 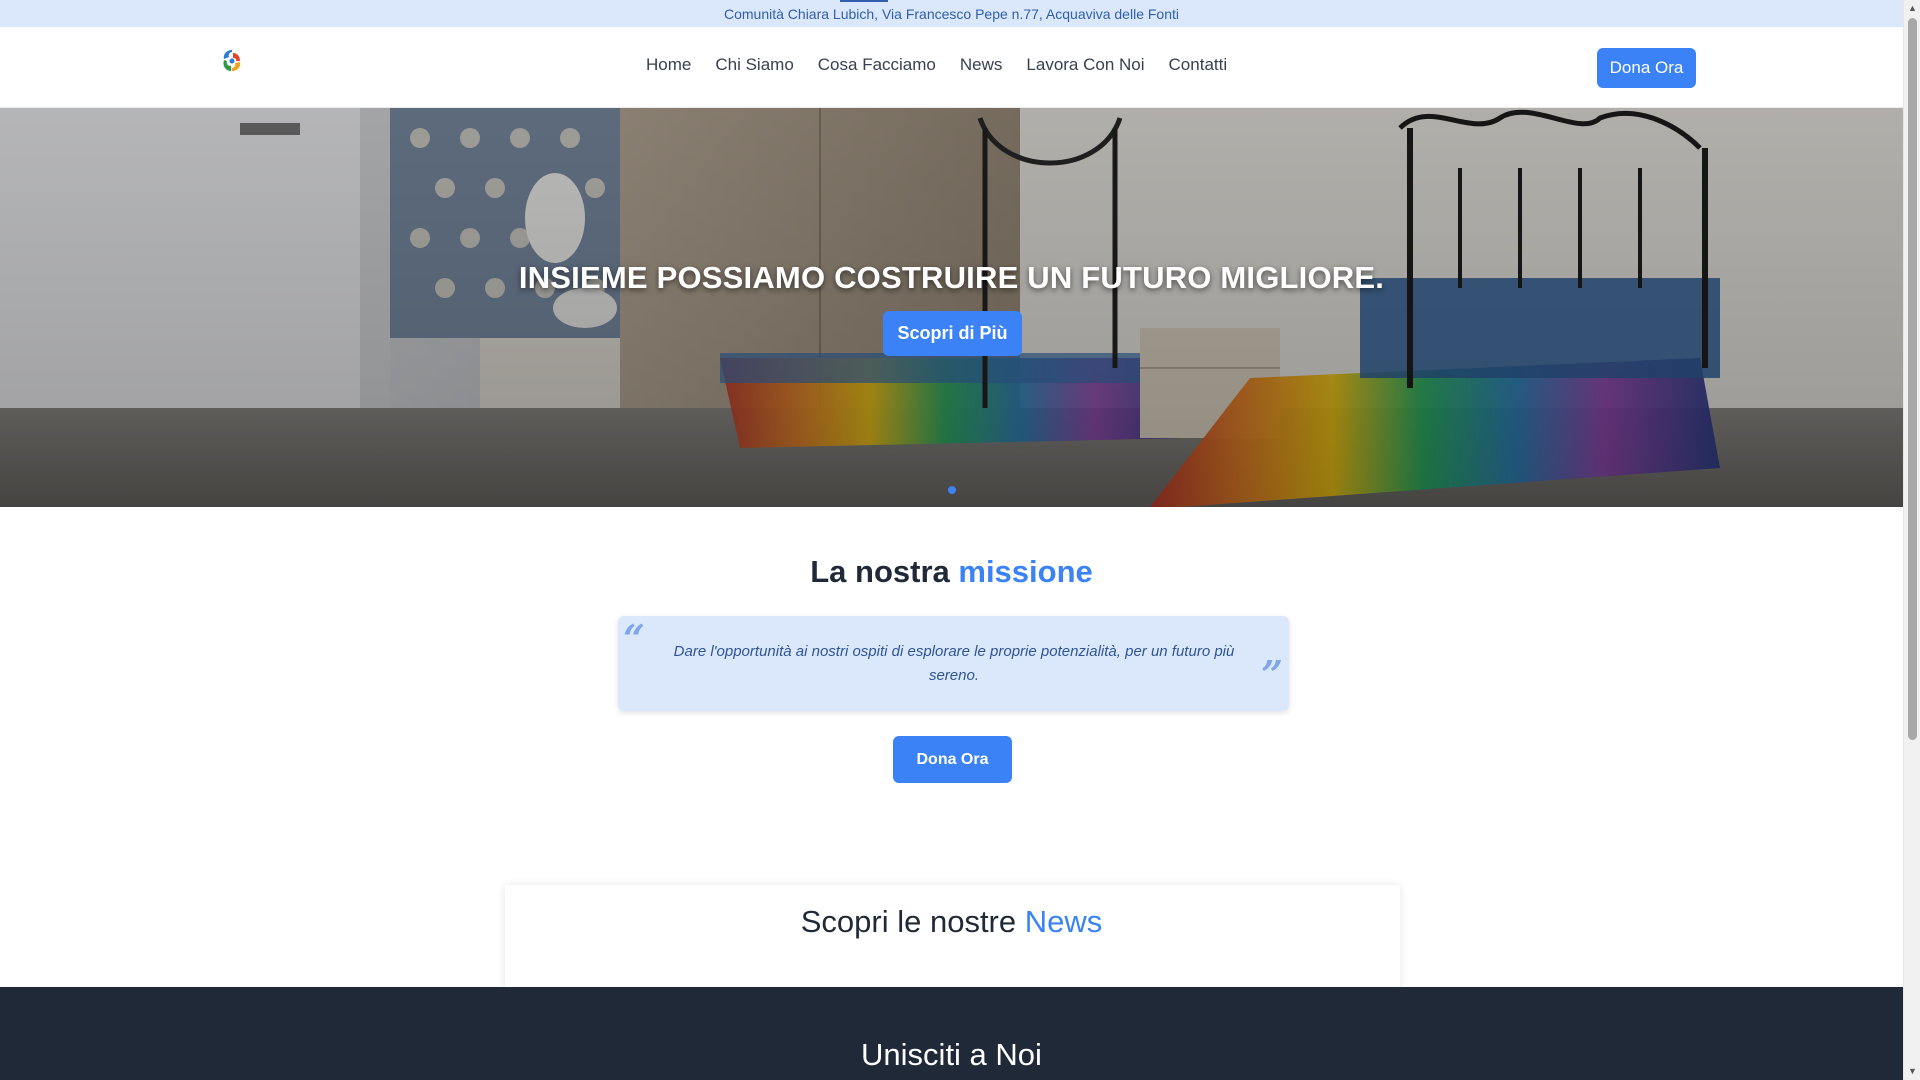 I want to click on mission-title-prefix: La nostra, so click(x=880, y=571).